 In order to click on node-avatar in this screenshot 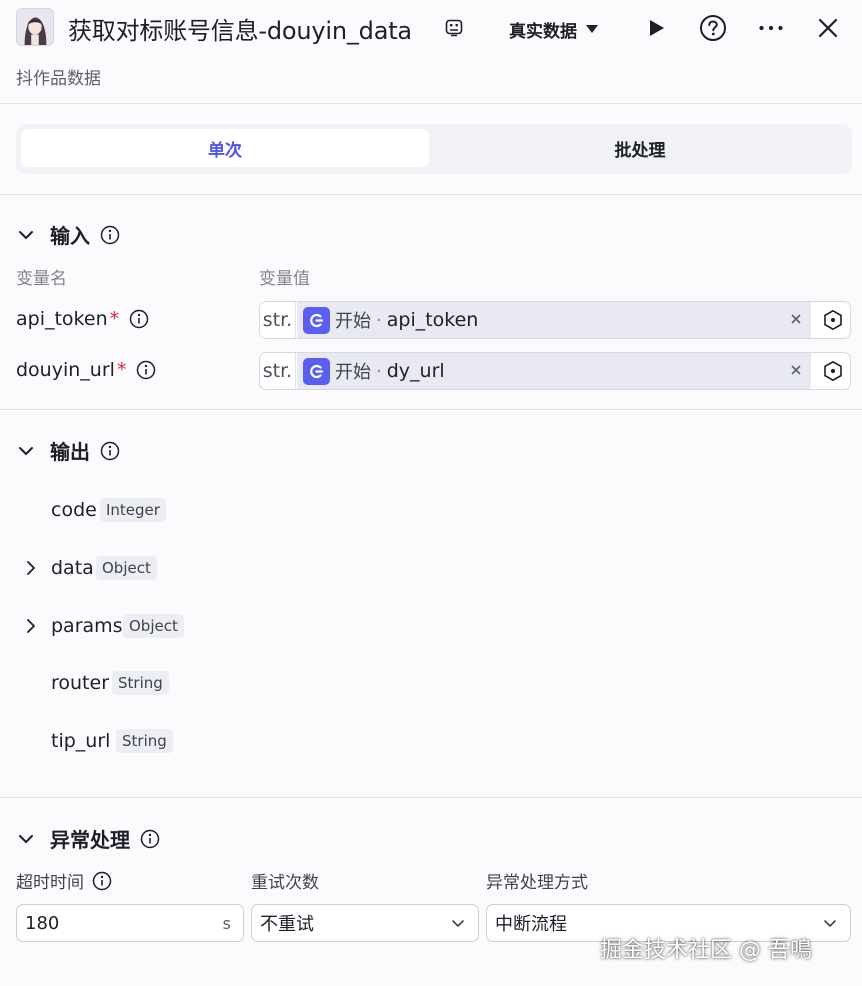, I will do `click(35, 27)`.